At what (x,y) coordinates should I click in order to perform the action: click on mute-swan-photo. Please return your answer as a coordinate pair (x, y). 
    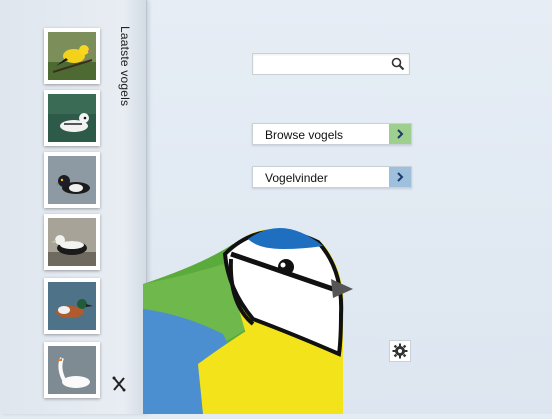
    Looking at the image, I should click on (72, 370).